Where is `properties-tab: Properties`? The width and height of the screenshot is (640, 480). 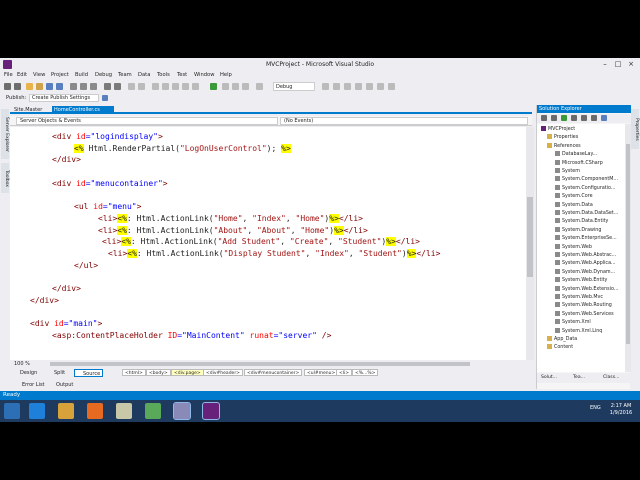
properties-tab: Properties is located at coordinates (635, 129).